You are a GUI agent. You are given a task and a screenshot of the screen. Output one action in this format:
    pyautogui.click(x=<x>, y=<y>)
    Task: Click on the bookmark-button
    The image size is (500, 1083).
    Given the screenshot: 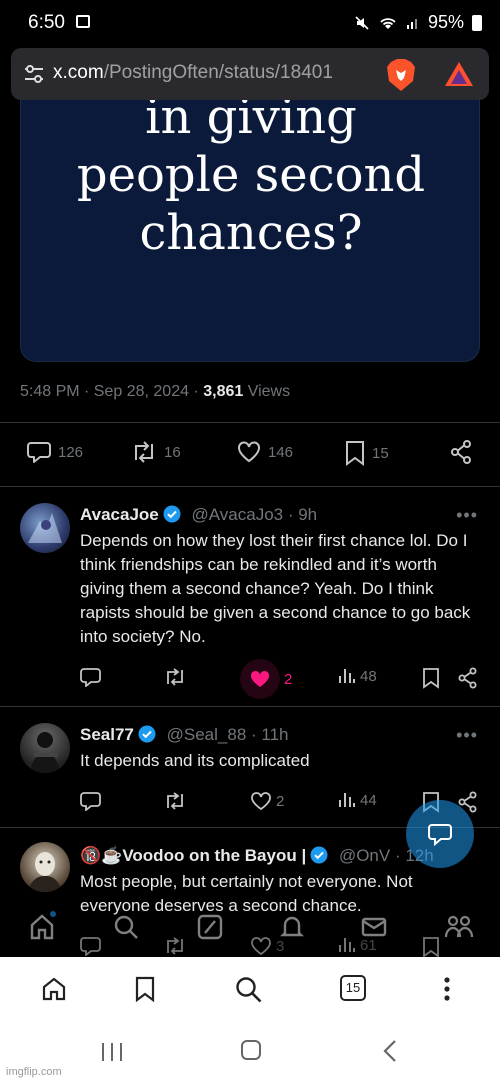 What is the action you would take?
    pyautogui.click(x=431, y=678)
    